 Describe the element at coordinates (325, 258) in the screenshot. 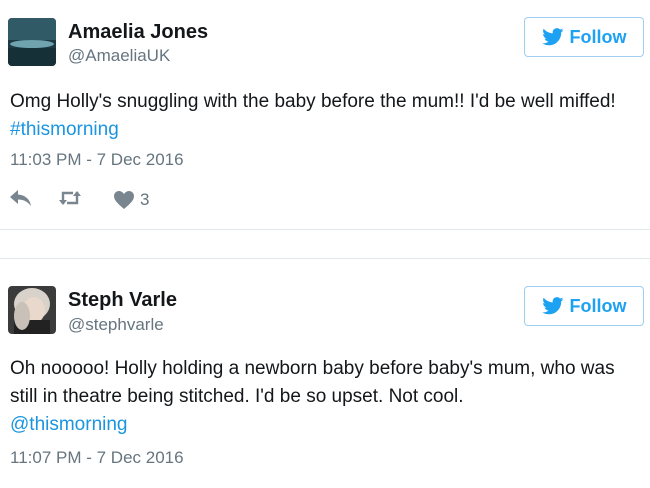

I see `divider` at that location.